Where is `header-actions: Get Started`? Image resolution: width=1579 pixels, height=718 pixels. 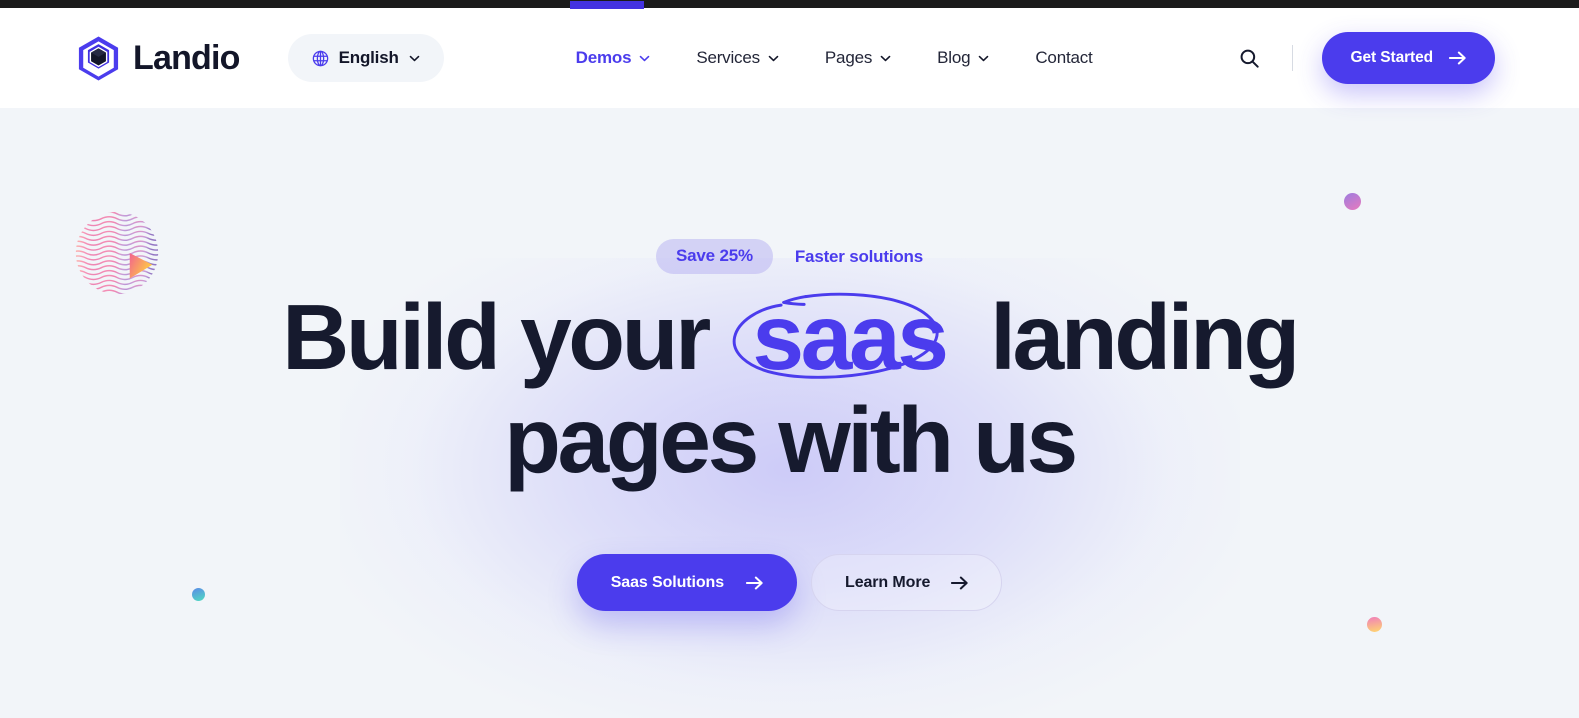
header-actions: Get Started is located at coordinates (1365, 58).